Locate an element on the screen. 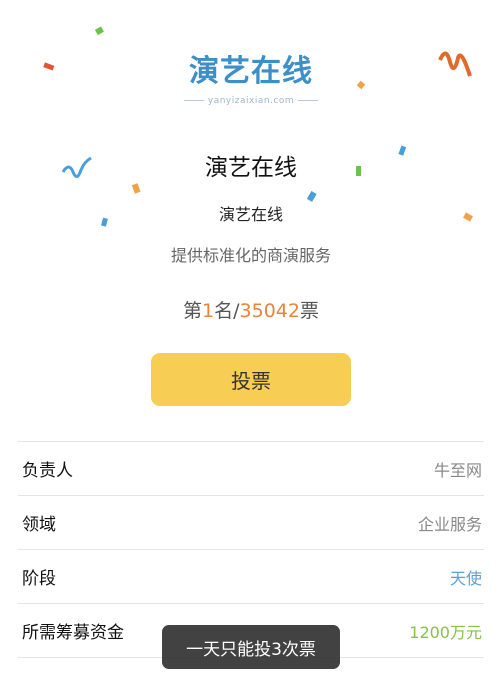 Image resolution: width=502 pixels, height=678 pixels. info-row-stage: 阶段 天使 is located at coordinates (251, 577).